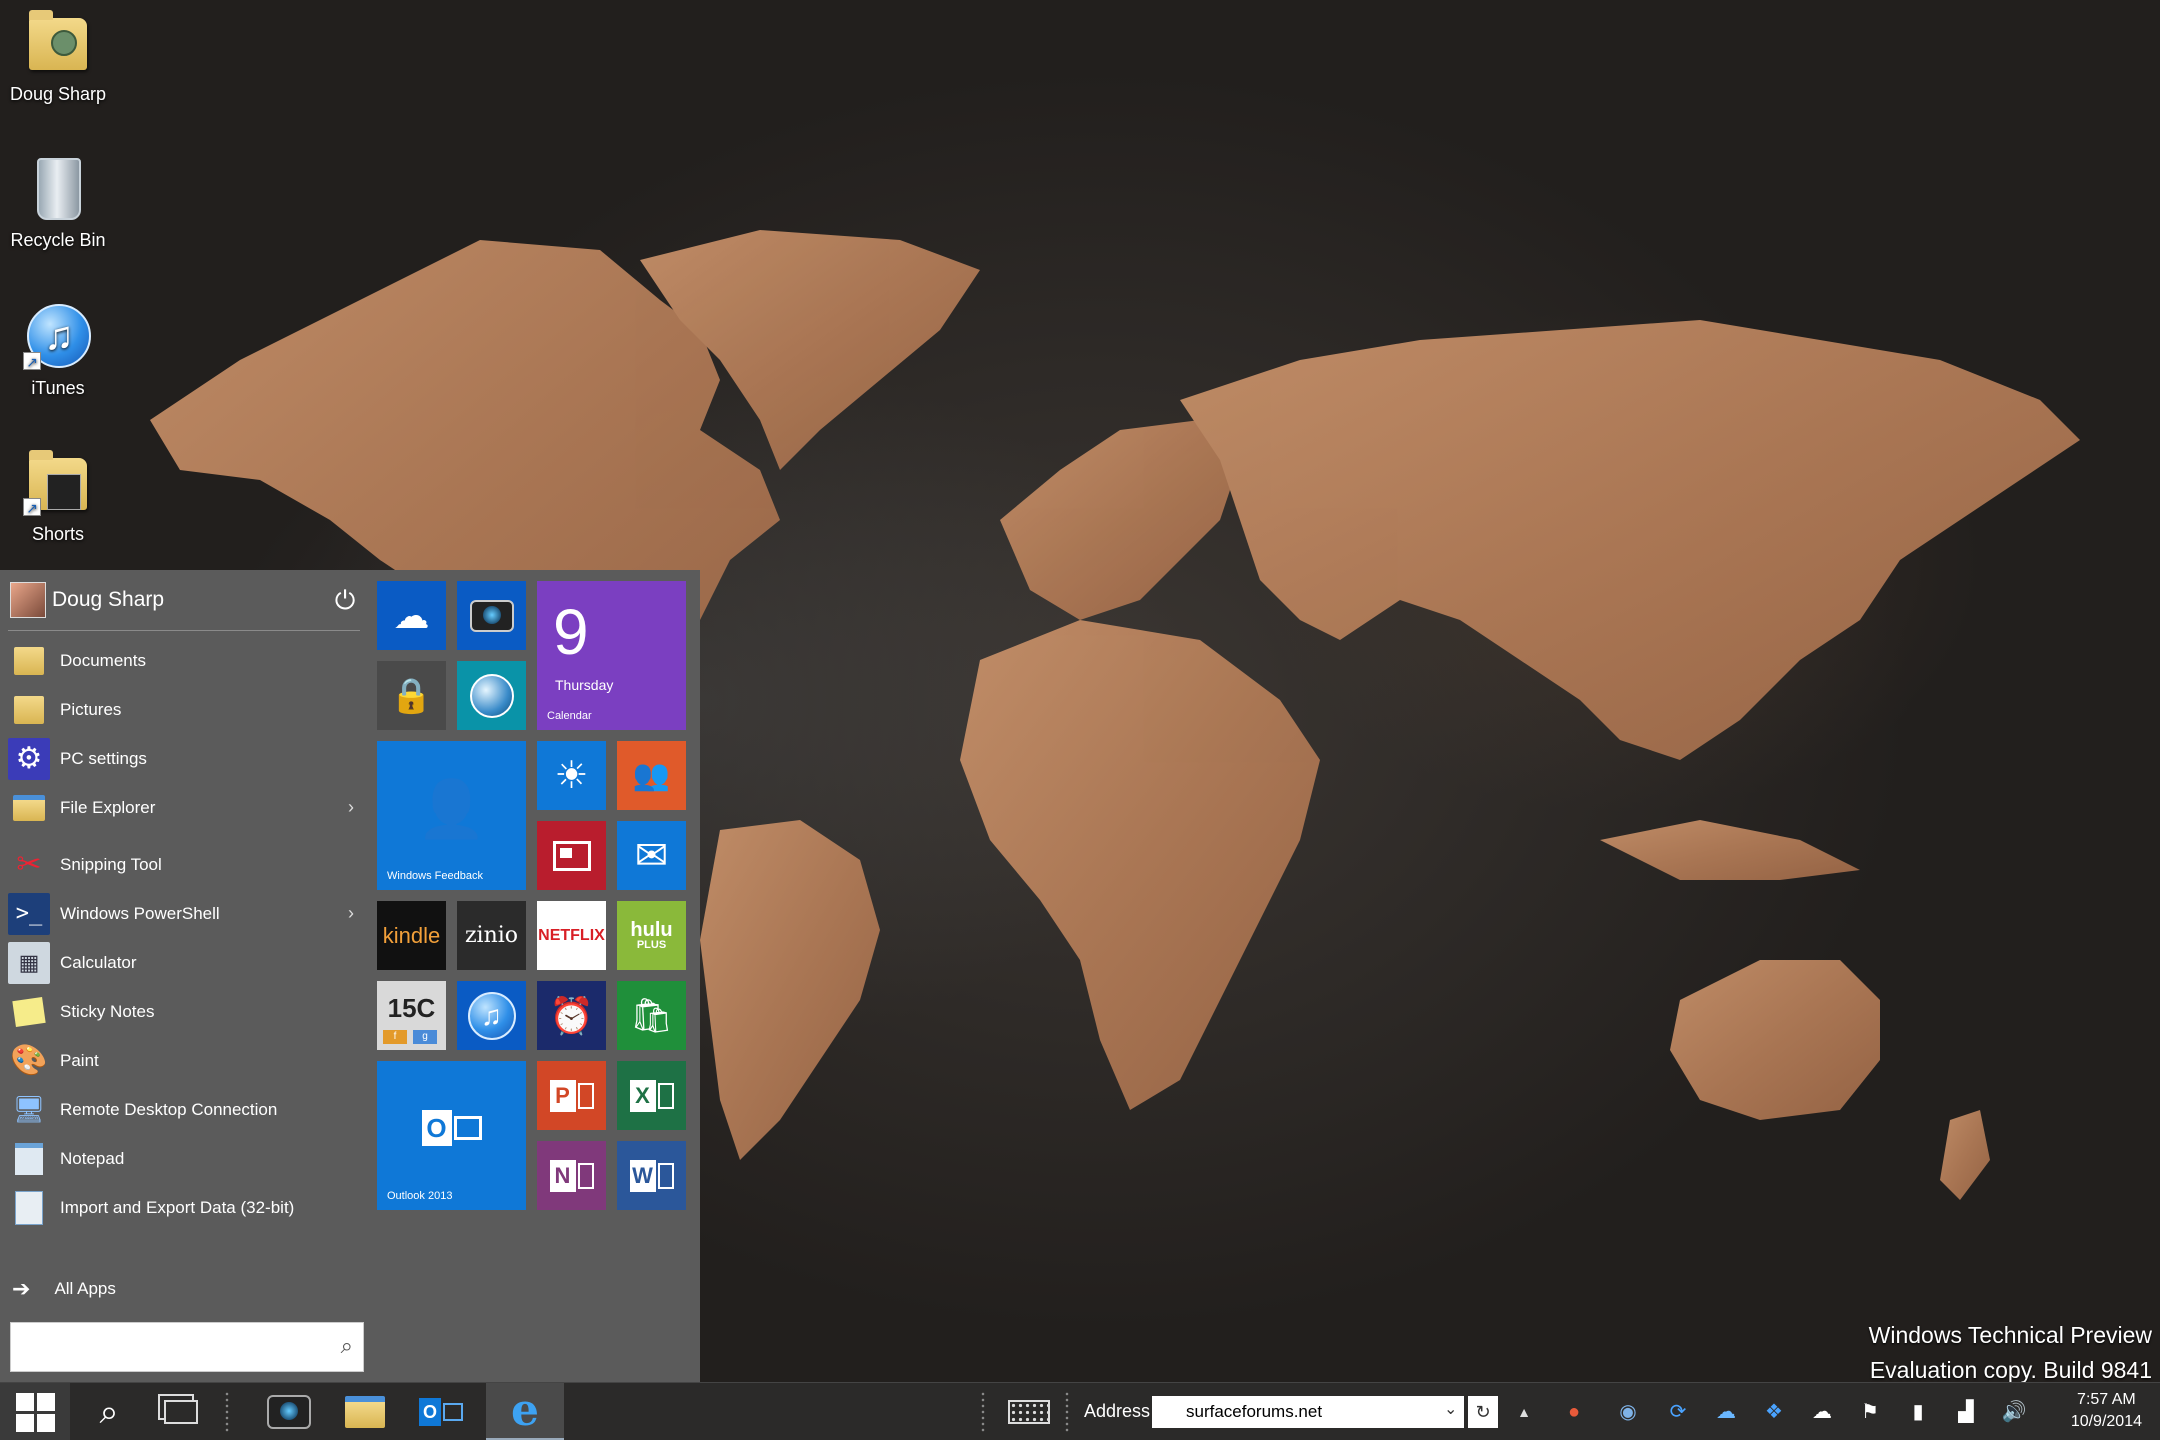 This screenshot has width=2160, height=1440. Describe the element at coordinates (103, 758) in the screenshot. I see `start-item-label: PC settings` at that location.